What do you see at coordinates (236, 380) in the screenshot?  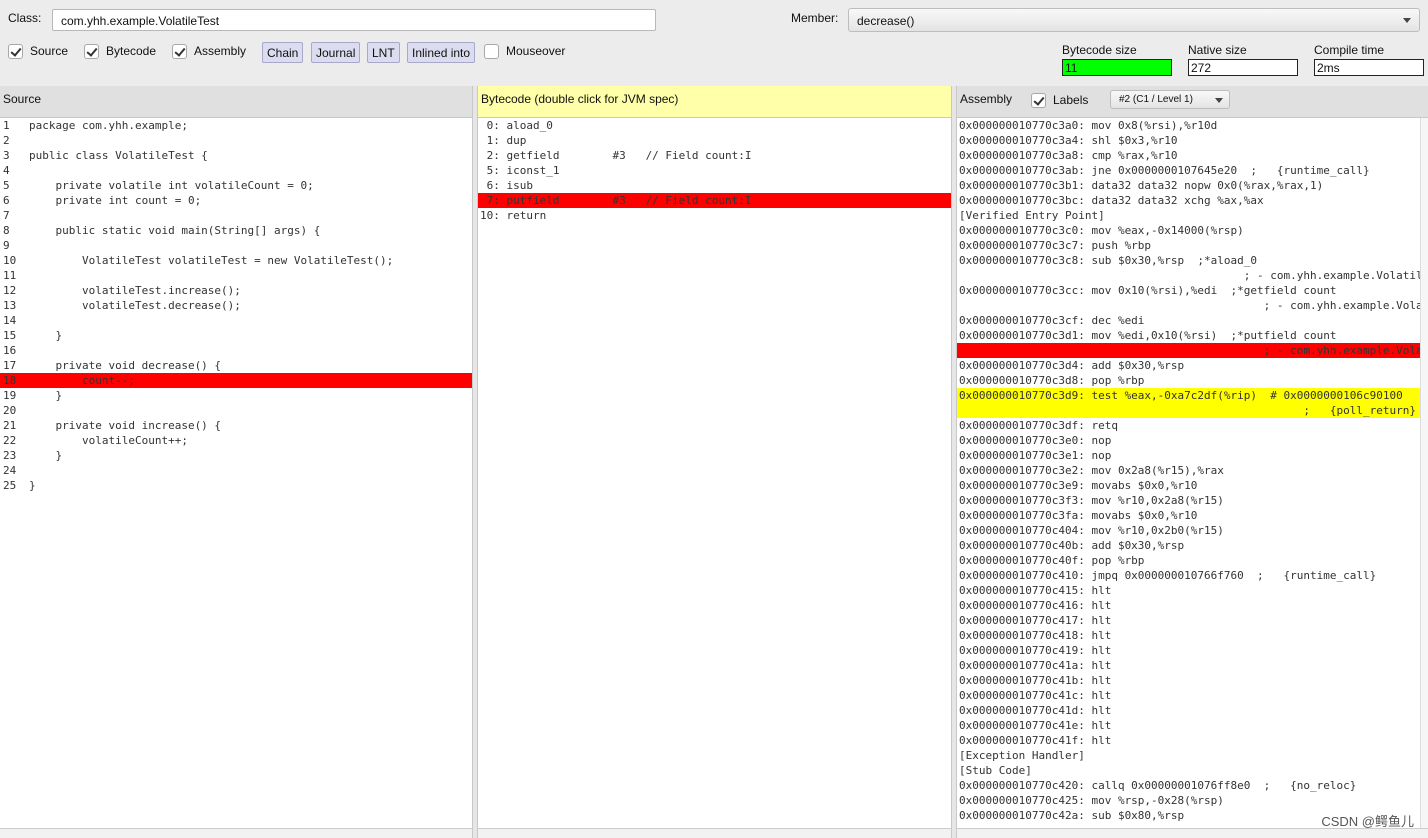 I see `source-line: 18 count--;` at bounding box center [236, 380].